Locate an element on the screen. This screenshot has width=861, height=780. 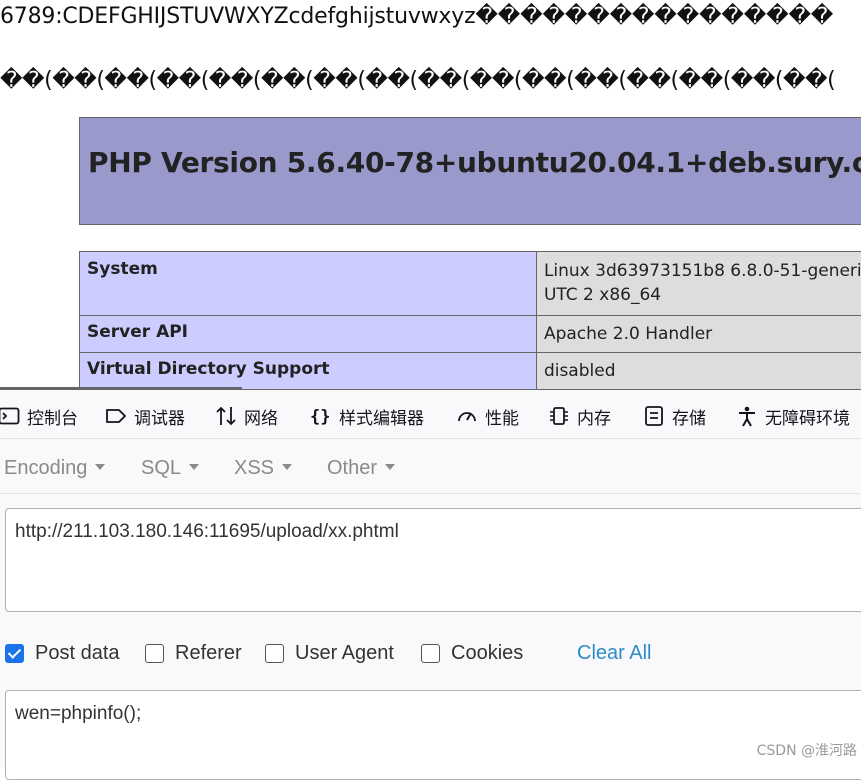
menu-label: XSS is located at coordinates (254, 468).